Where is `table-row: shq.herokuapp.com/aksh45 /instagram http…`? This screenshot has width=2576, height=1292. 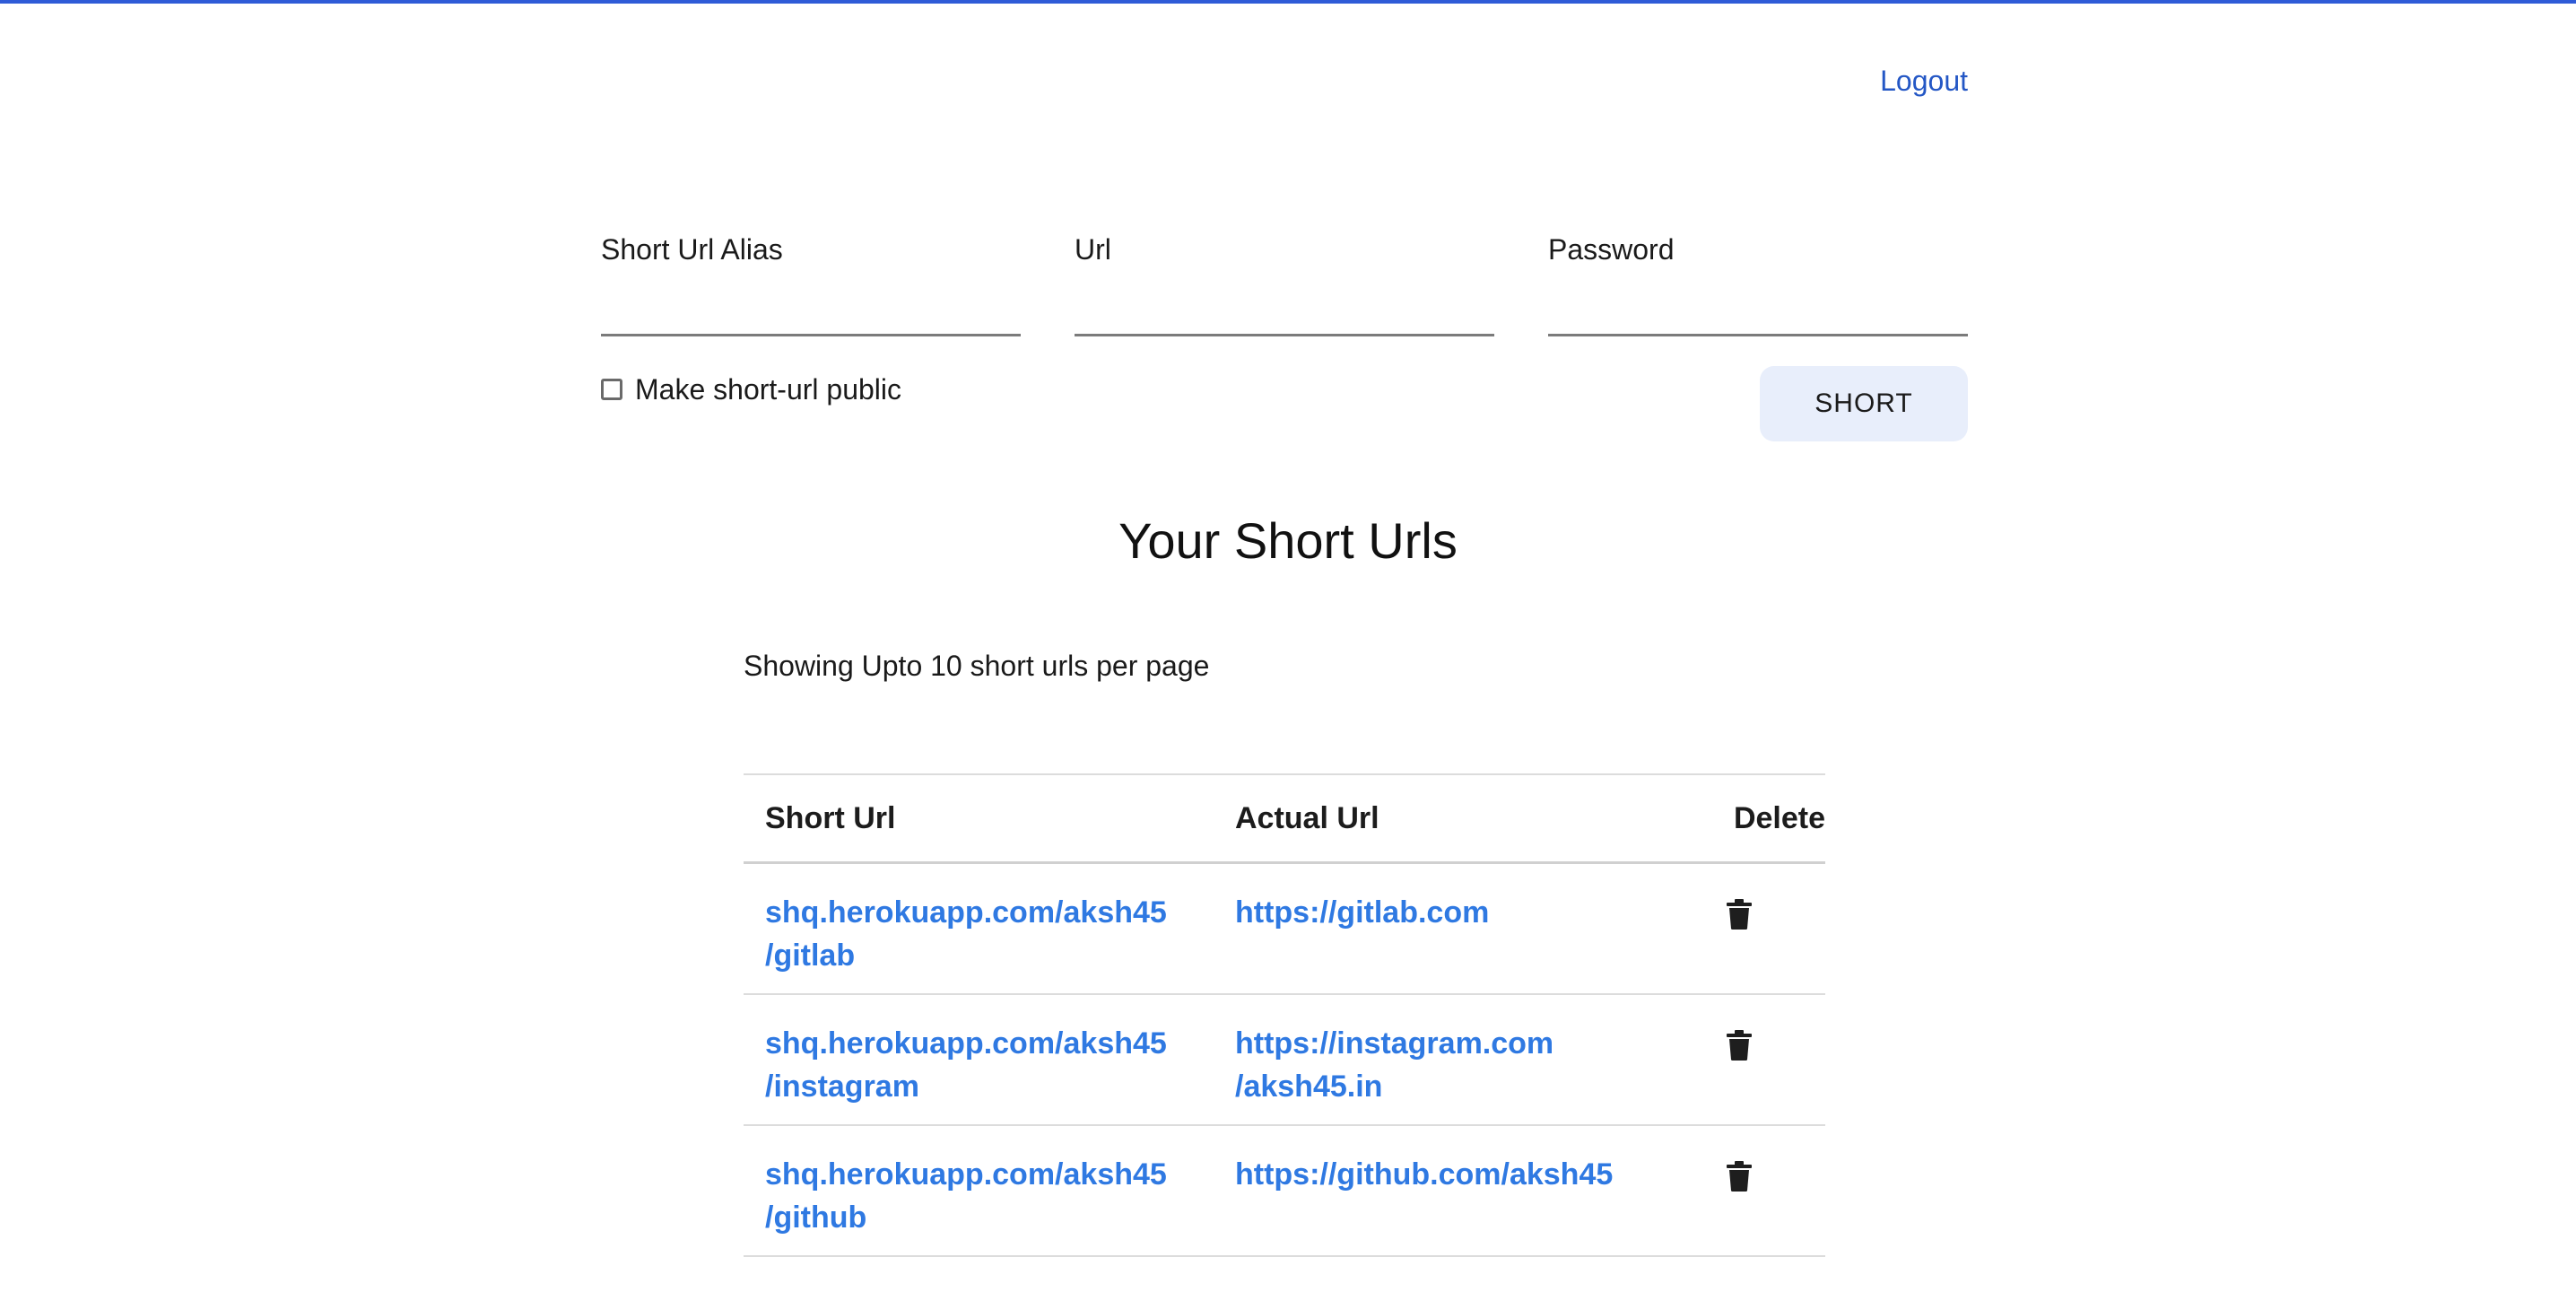 table-row: shq.herokuapp.com/aksh45 /instagram http… is located at coordinates (1284, 1059).